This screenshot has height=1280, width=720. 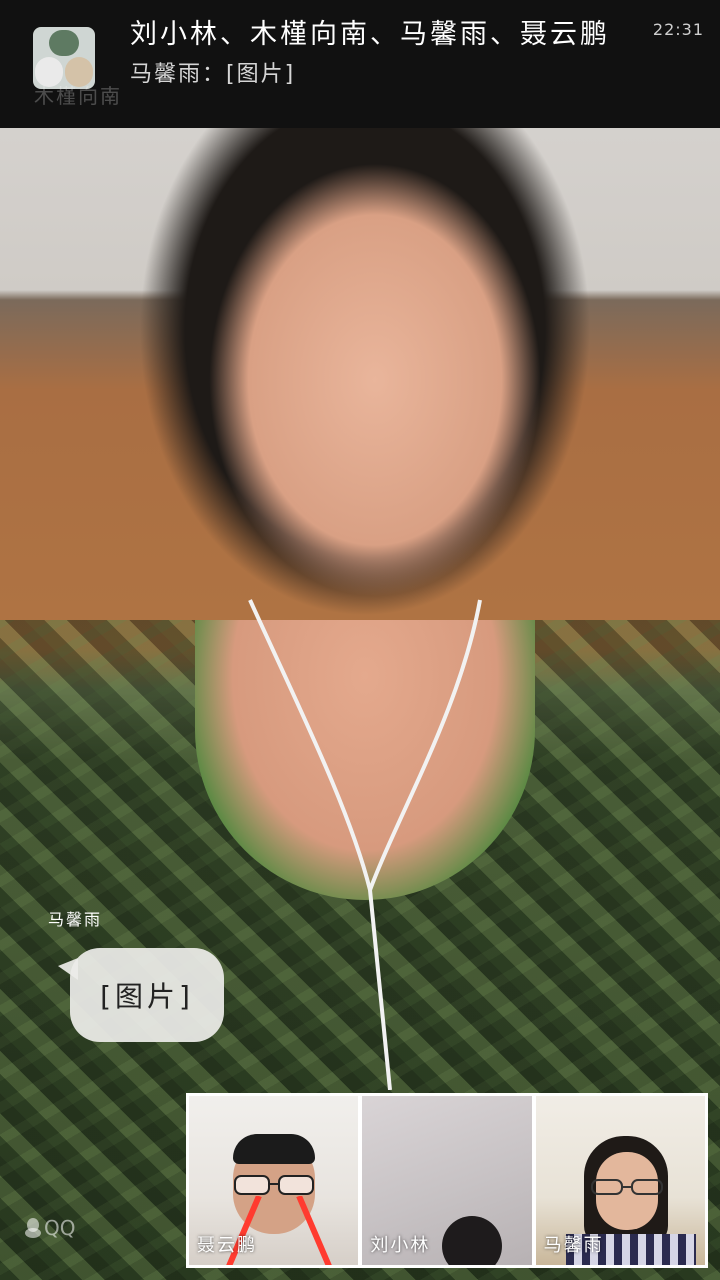 What do you see at coordinates (365, 844) in the screenshot?
I see `earphone-cable` at bounding box center [365, 844].